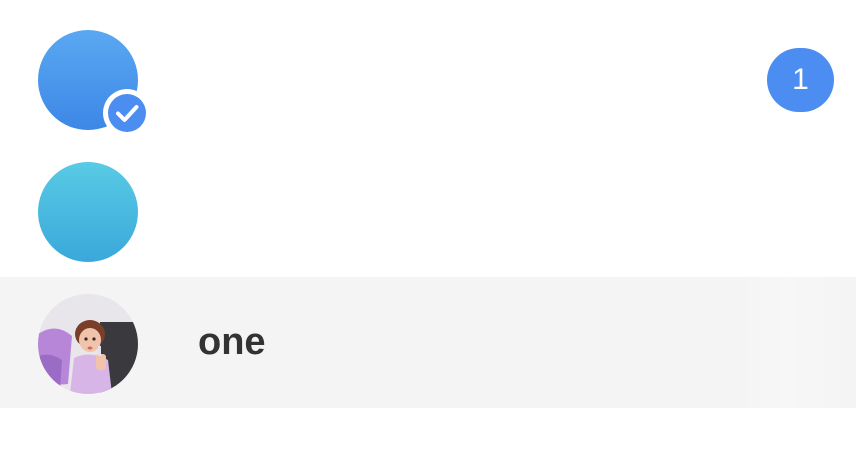  Describe the element at coordinates (232, 342) in the screenshot. I see `chat-name: one` at that location.